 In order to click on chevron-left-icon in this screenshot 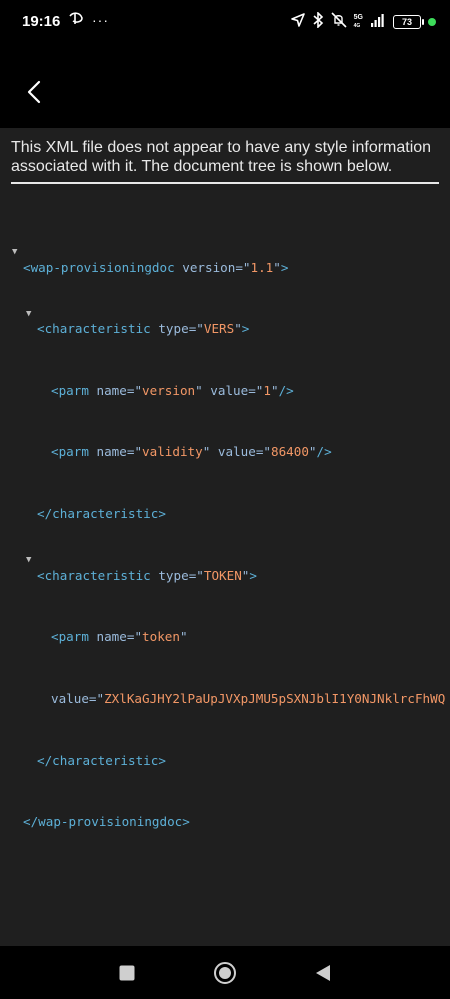, I will do `click(34, 92)`.